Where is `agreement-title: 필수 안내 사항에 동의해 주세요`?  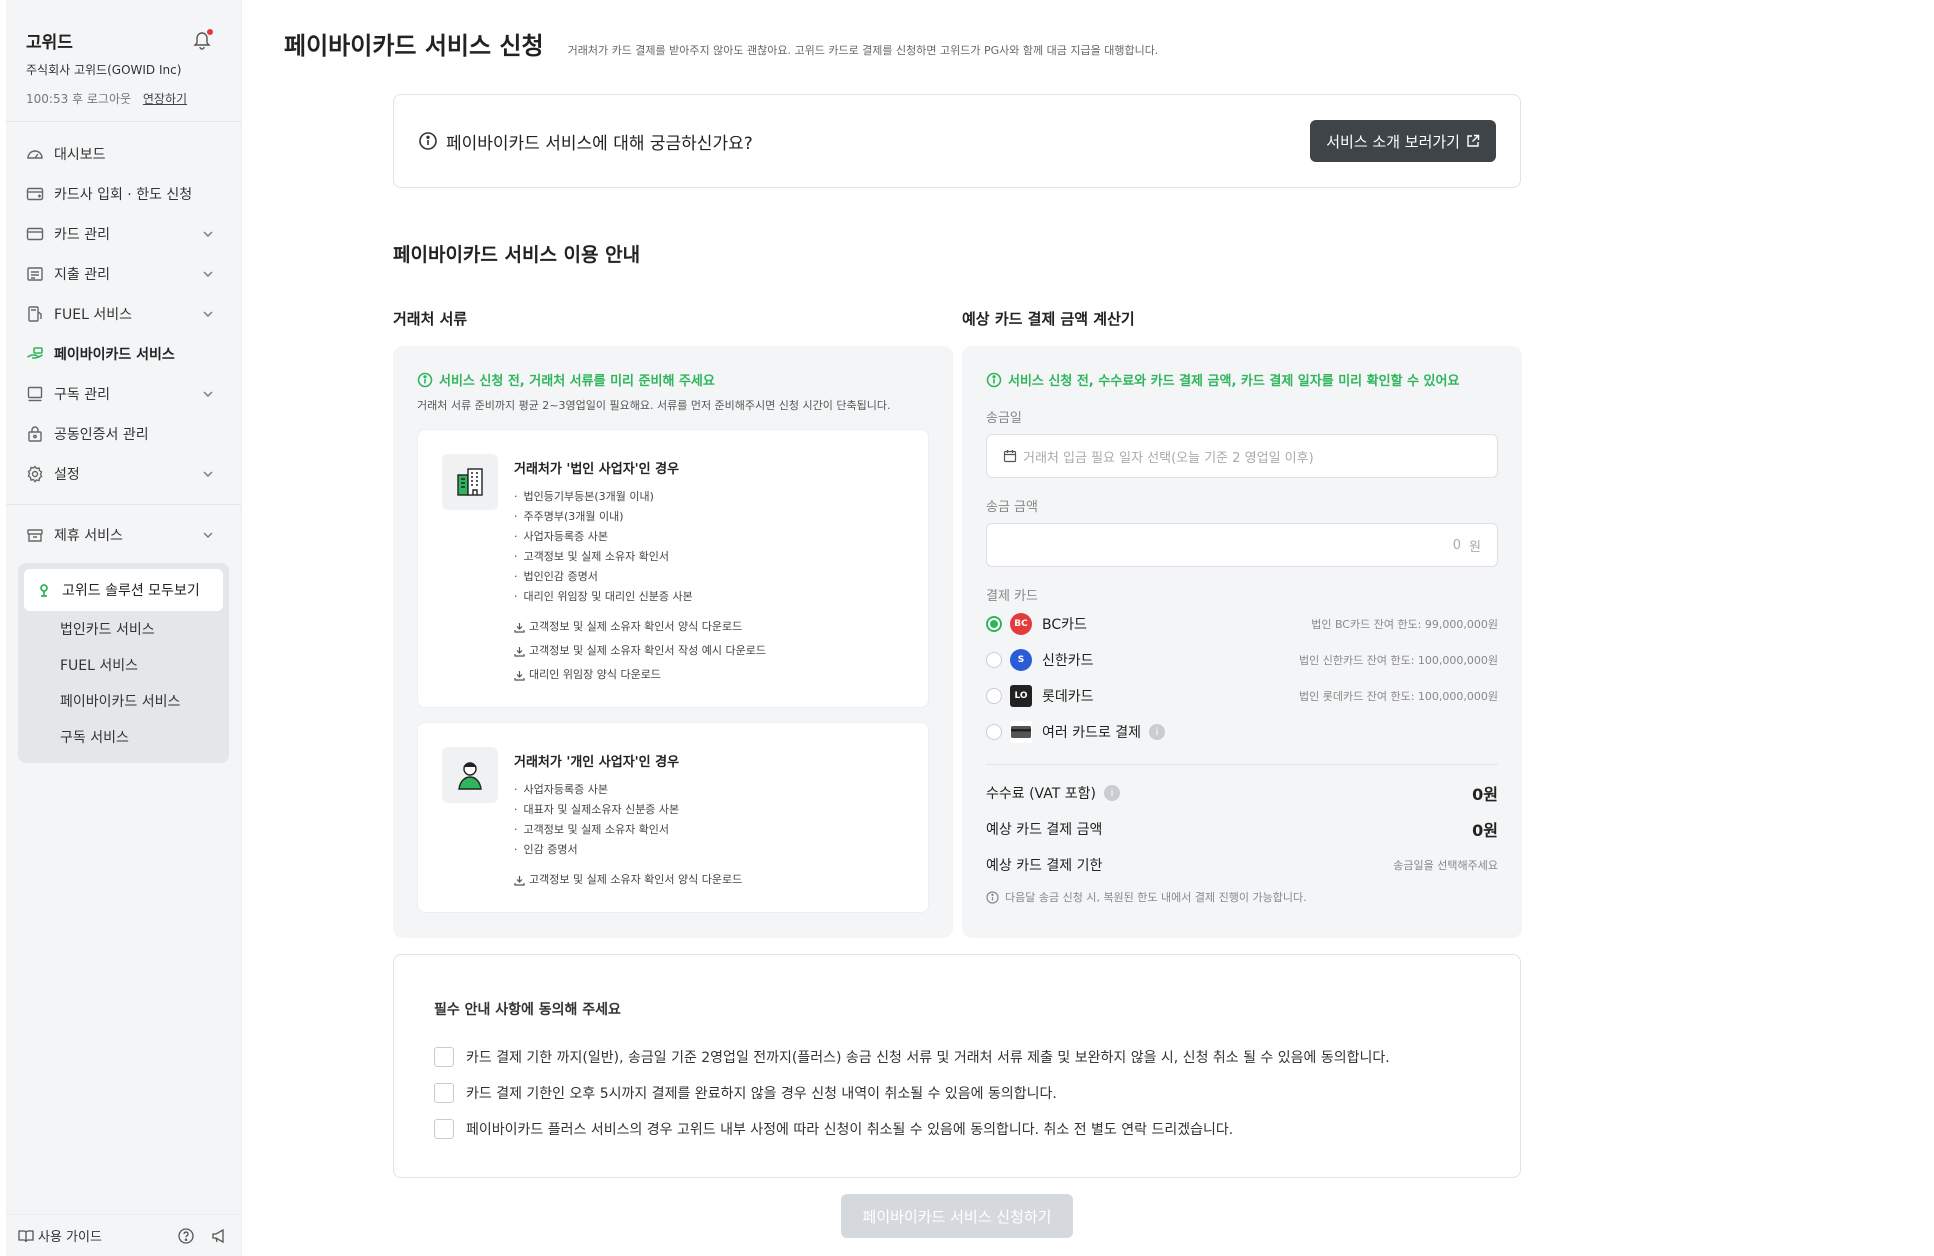
agreement-title: 필수 안내 사항에 동의해 주세요 is located at coordinates (527, 1010).